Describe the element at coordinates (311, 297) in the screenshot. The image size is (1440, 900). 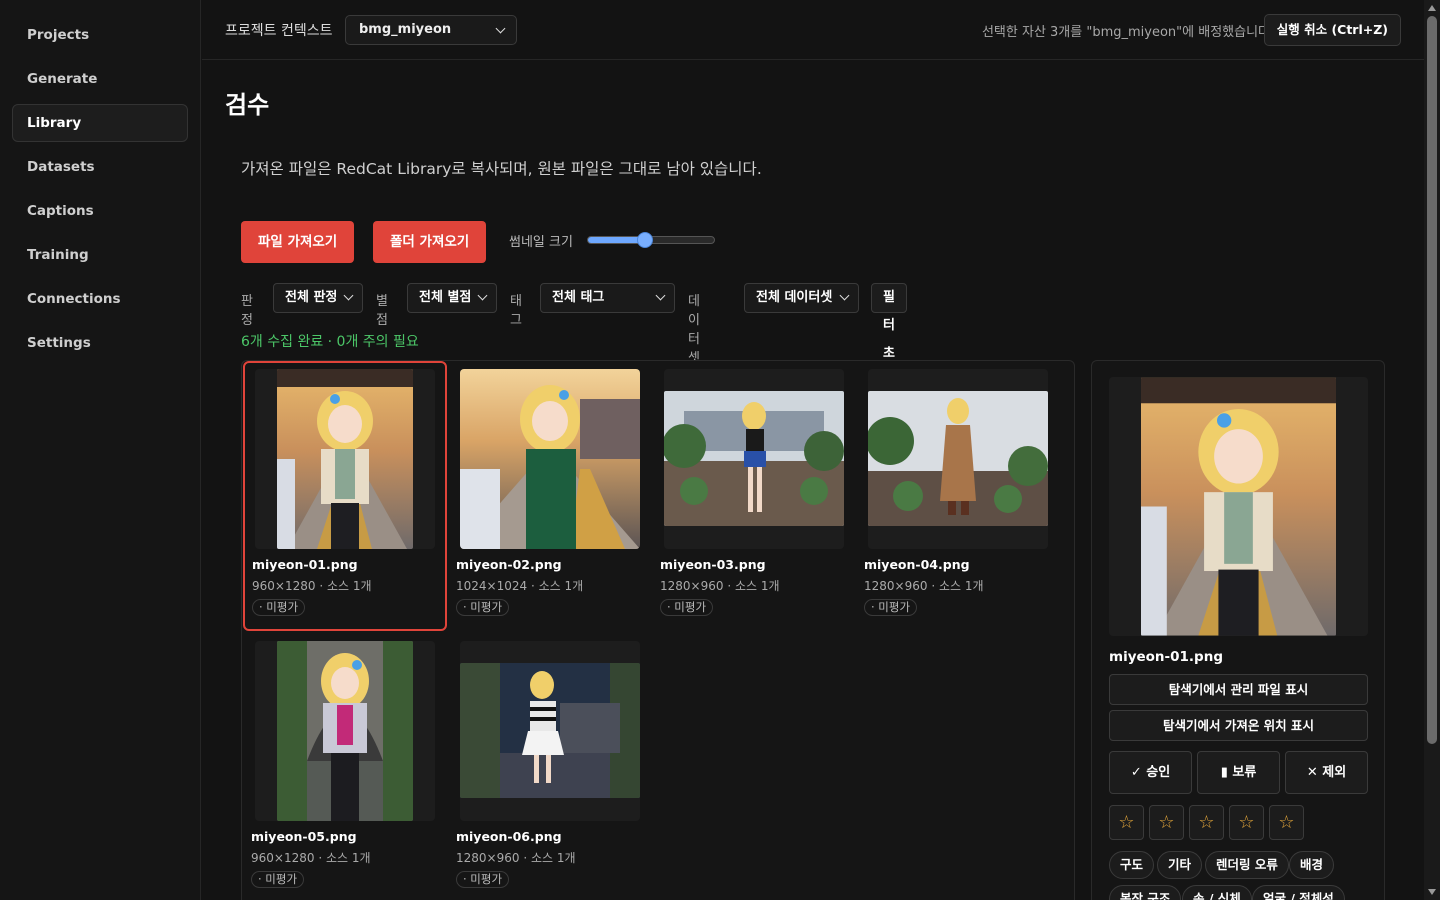
I see `verdict-filter-value: 전체 판정` at that location.